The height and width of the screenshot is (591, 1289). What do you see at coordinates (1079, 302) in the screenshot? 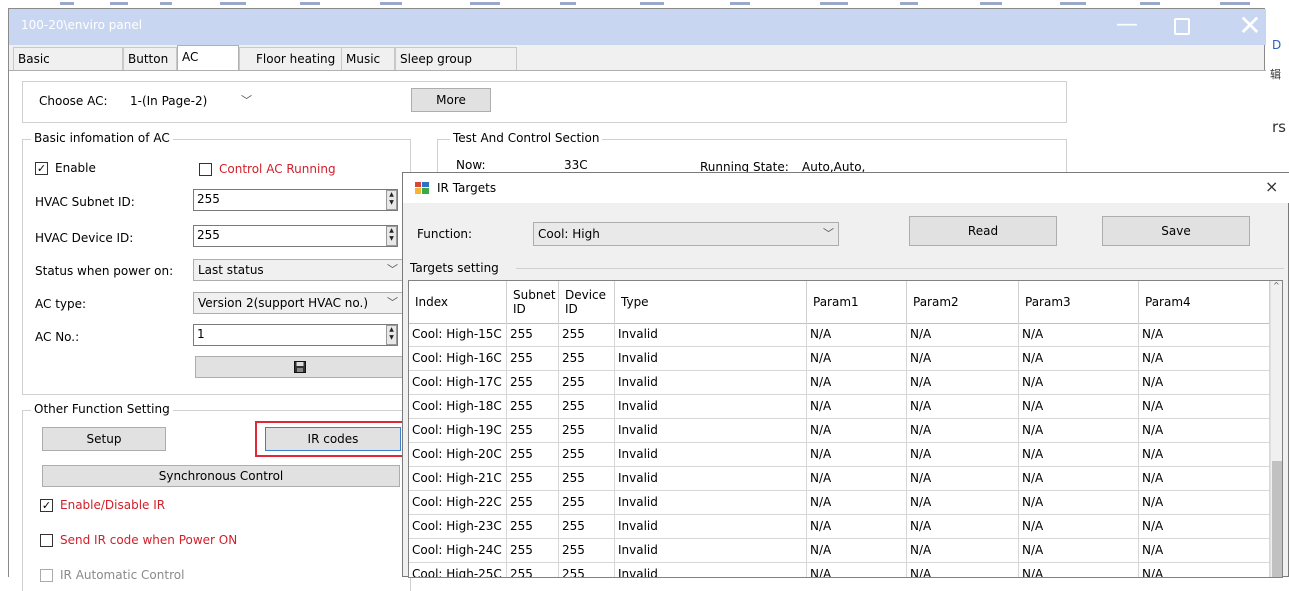
I see `column-header-param3: Param3` at bounding box center [1079, 302].